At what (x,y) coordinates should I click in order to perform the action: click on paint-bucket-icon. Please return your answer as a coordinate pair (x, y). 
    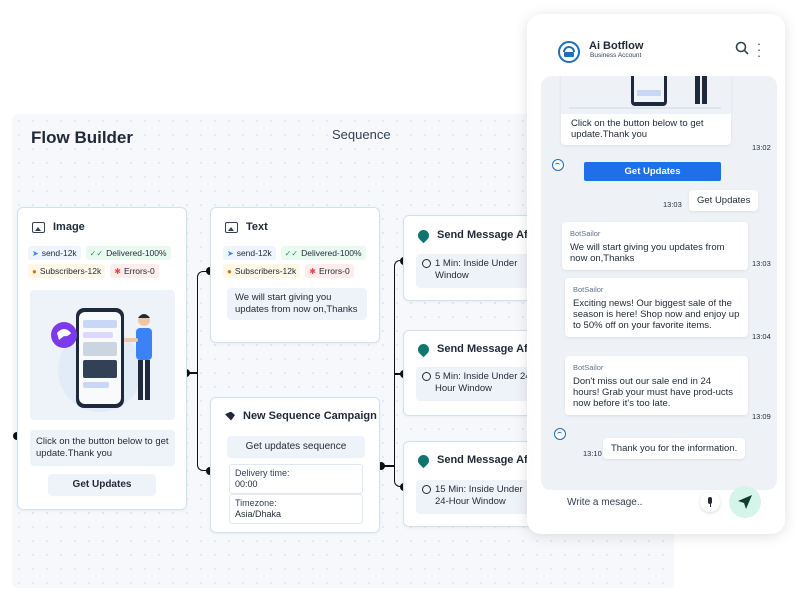
    Looking at the image, I should click on (230, 416).